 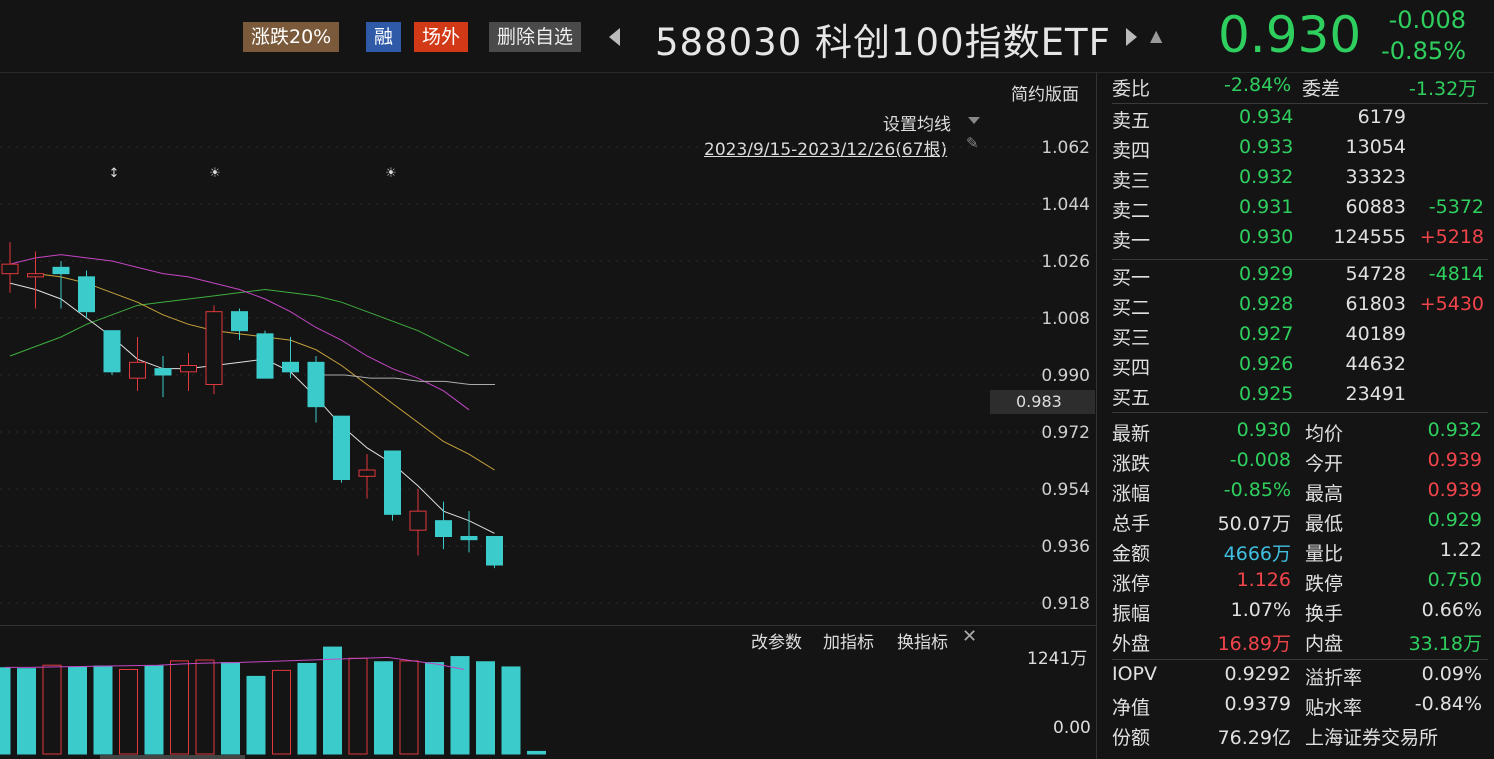 I want to click on price-change: -0.008, so click(x=1427, y=20).